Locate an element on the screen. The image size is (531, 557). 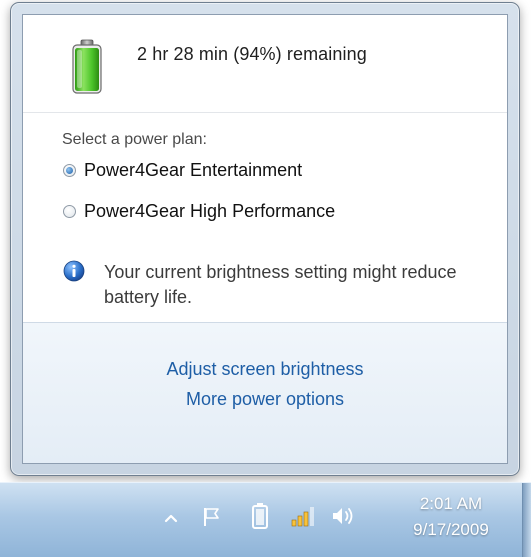
plan-radio-high-performance is located at coordinates (69, 211).